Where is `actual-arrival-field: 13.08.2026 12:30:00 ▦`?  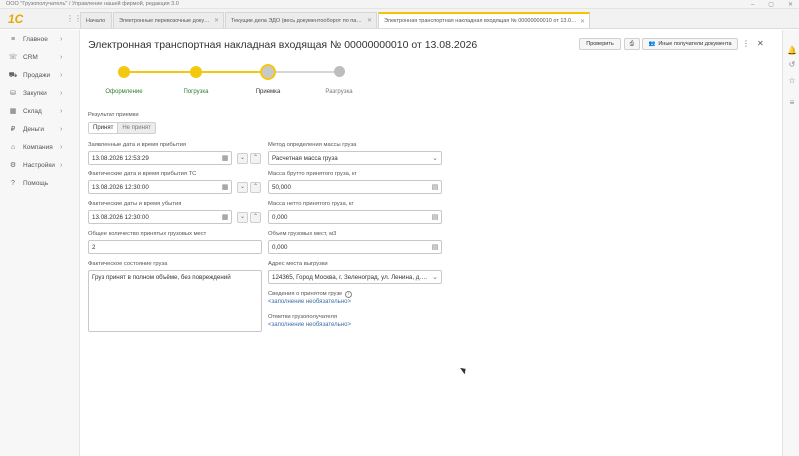 actual-arrival-field: 13.08.2026 12:30:00 ▦ is located at coordinates (160, 187).